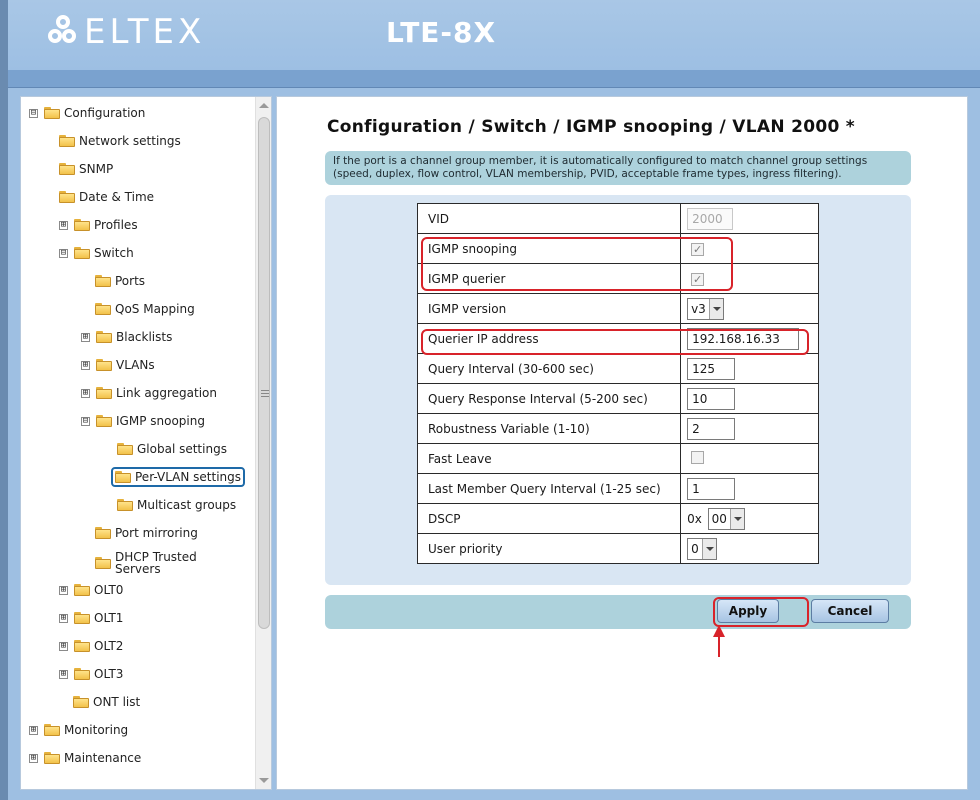 The image size is (980, 800). Describe the element at coordinates (698, 308) in the screenshot. I see `igmp-version-value: v3` at that location.